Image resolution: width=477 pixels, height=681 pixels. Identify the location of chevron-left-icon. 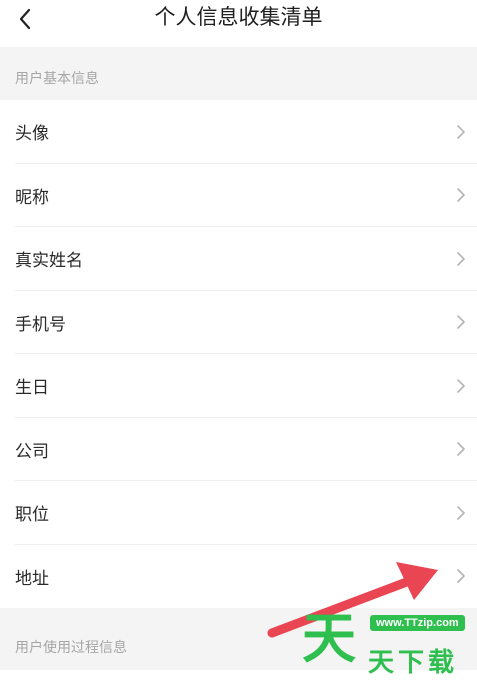
(25, 19).